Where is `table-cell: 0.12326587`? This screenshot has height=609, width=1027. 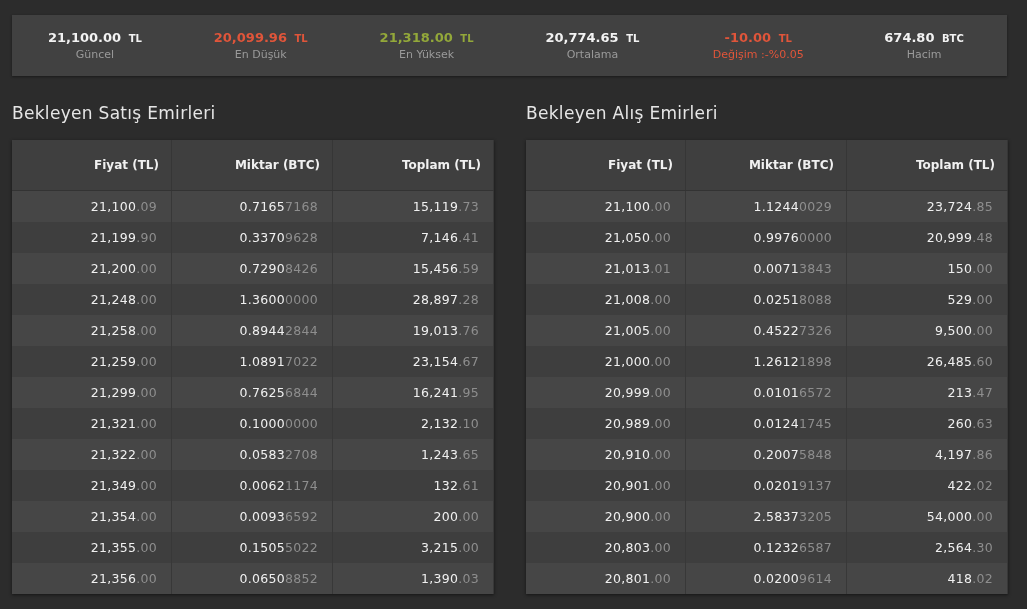 table-cell: 0.12326587 is located at coordinates (792, 547).